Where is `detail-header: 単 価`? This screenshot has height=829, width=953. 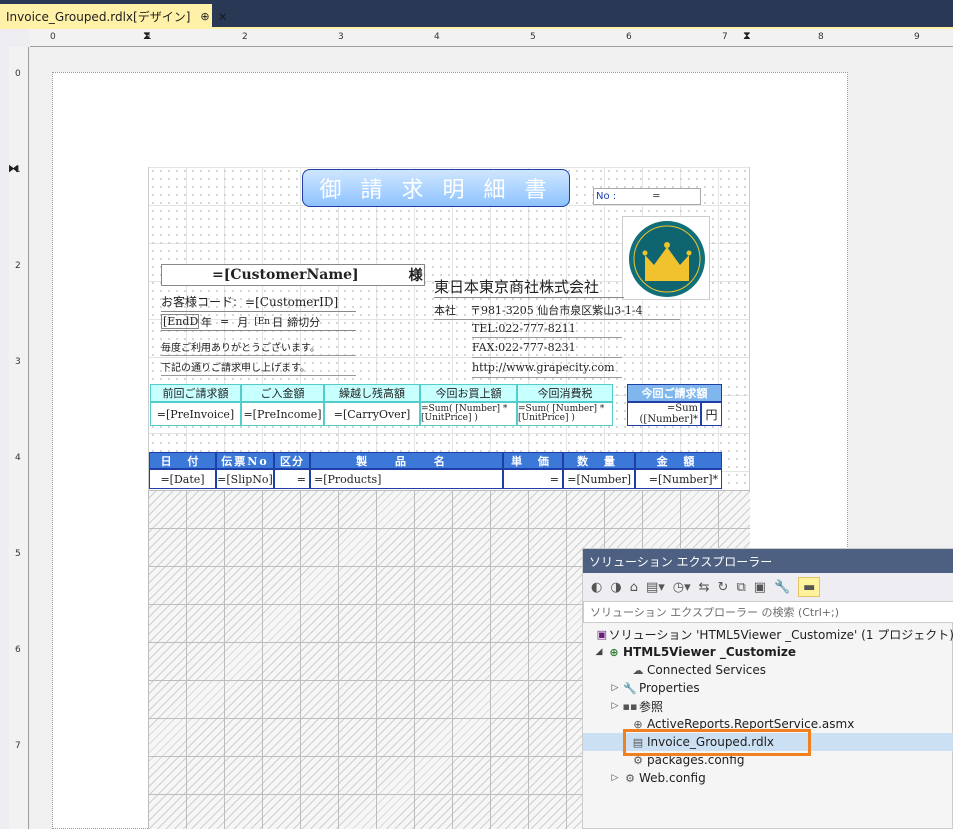 detail-header: 単 価 is located at coordinates (533, 460).